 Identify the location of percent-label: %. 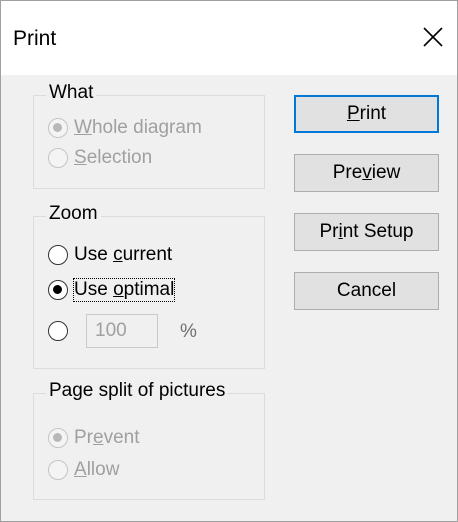
(188, 331).